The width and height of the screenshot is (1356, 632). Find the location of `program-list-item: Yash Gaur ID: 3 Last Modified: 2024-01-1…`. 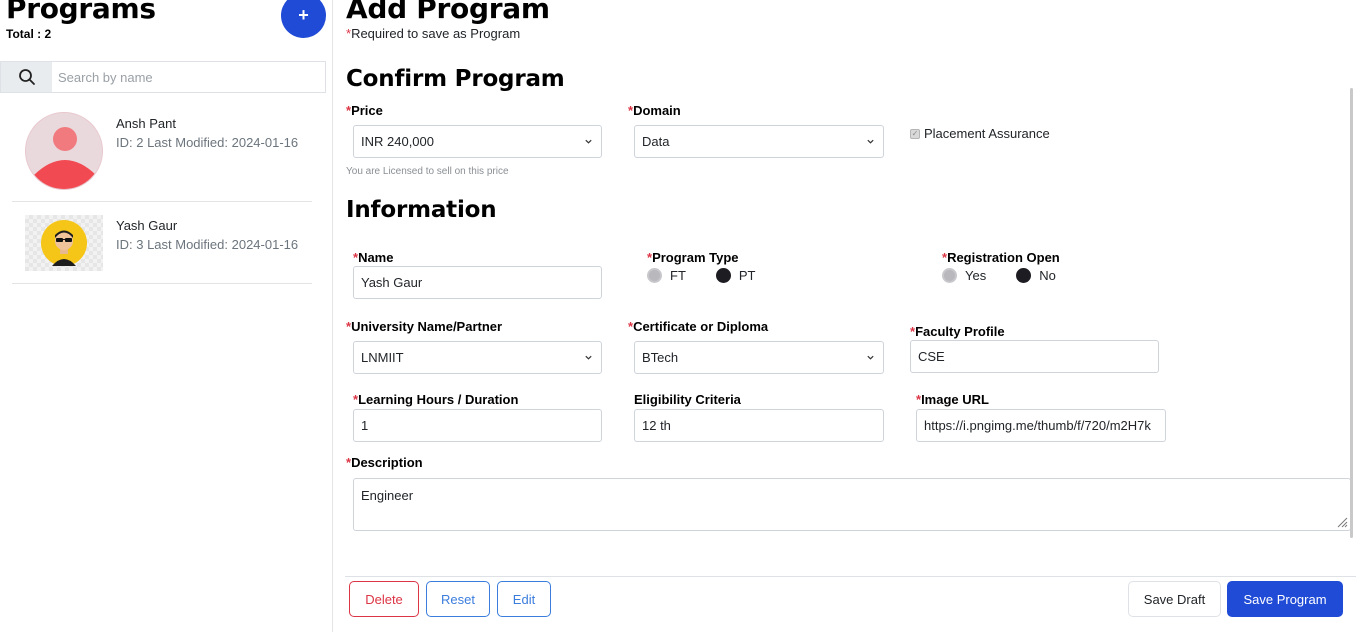

program-list-item: Yash Gaur ID: 3 Last Modified: 2024-01-1… is located at coordinates (162, 243).